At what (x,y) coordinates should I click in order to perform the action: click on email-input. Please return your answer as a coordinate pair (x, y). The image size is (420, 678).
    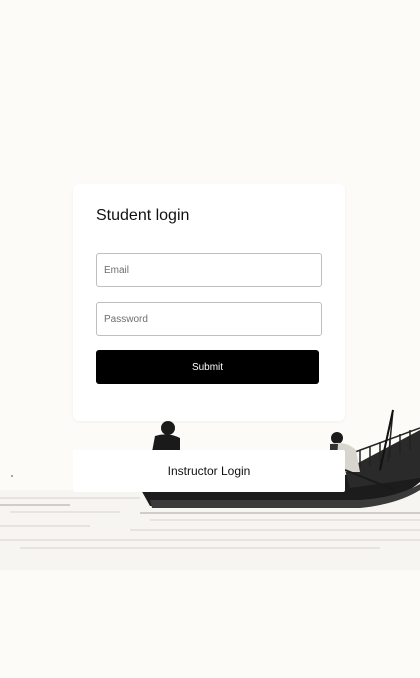
    Looking at the image, I should click on (209, 270).